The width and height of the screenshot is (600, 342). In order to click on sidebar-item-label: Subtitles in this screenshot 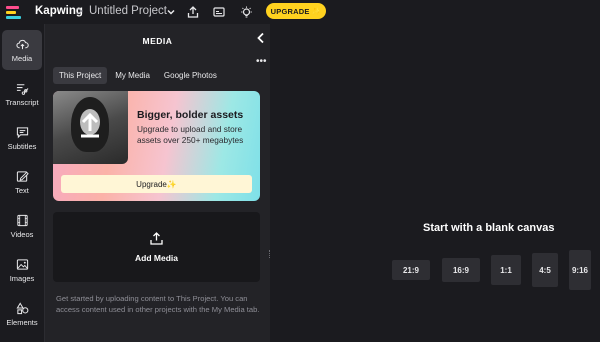, I will do `click(22, 146)`.